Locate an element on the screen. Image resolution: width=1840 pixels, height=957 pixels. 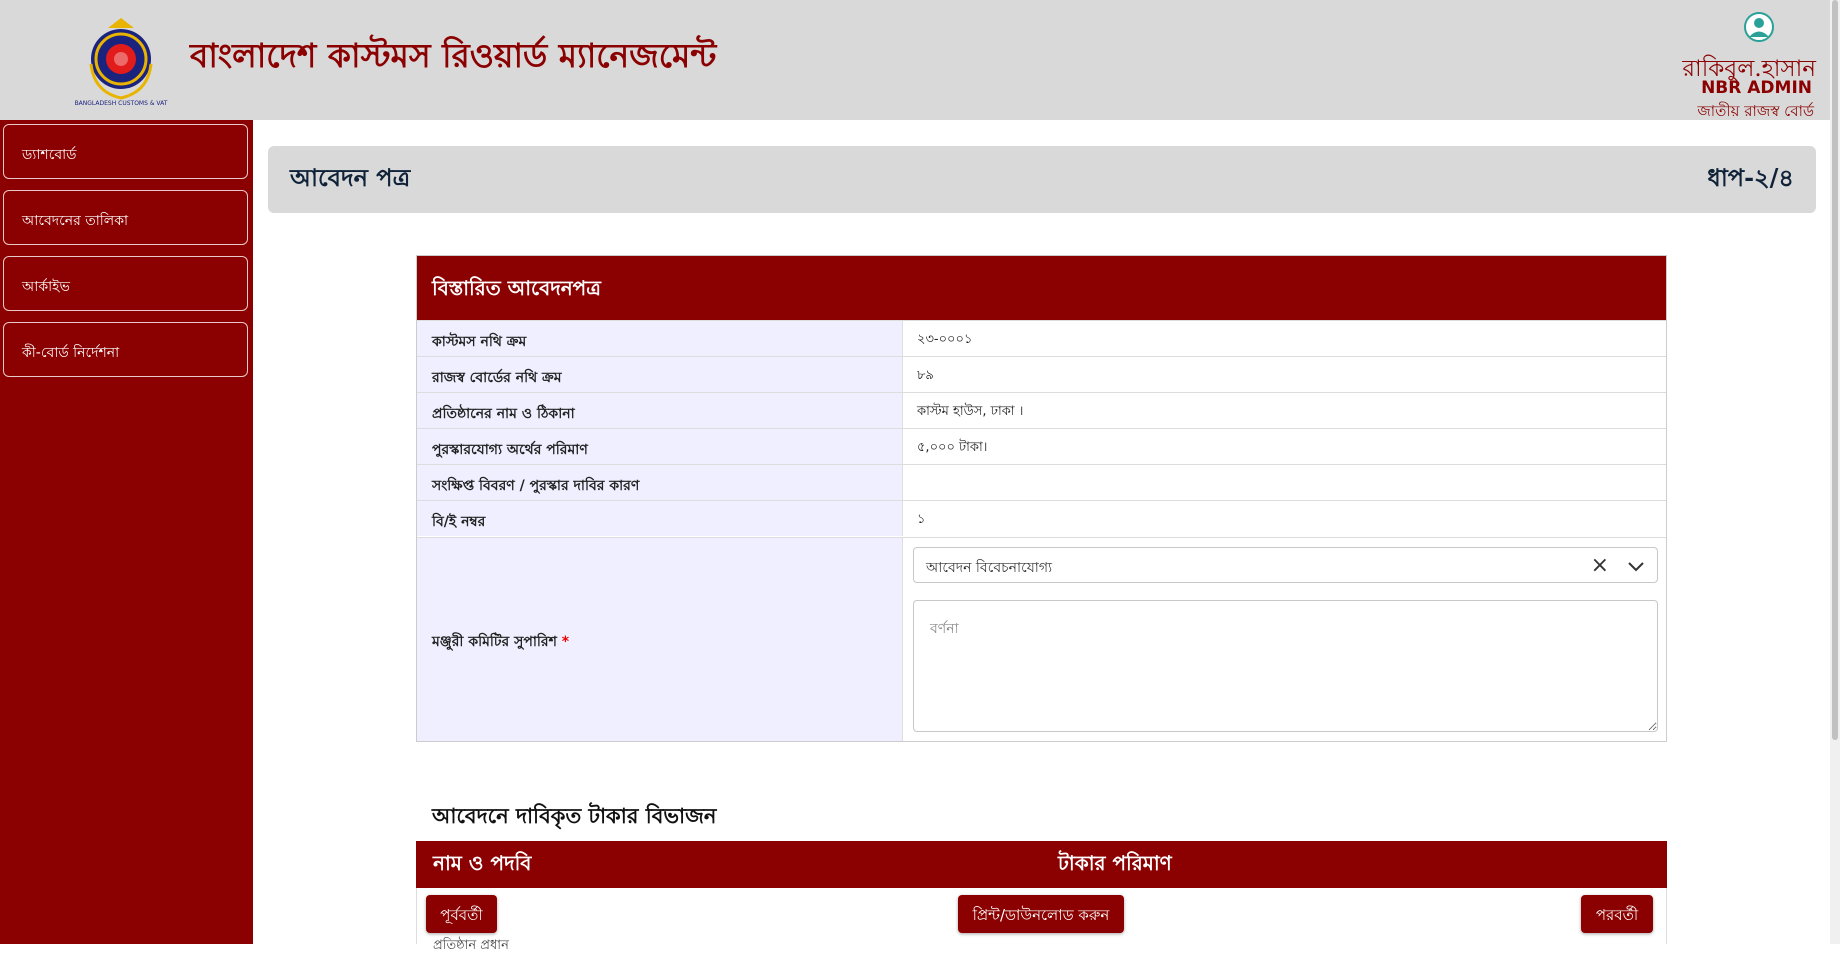
sidebar-item-application-list: আবেদনের তালিকা is located at coordinates (125, 217).